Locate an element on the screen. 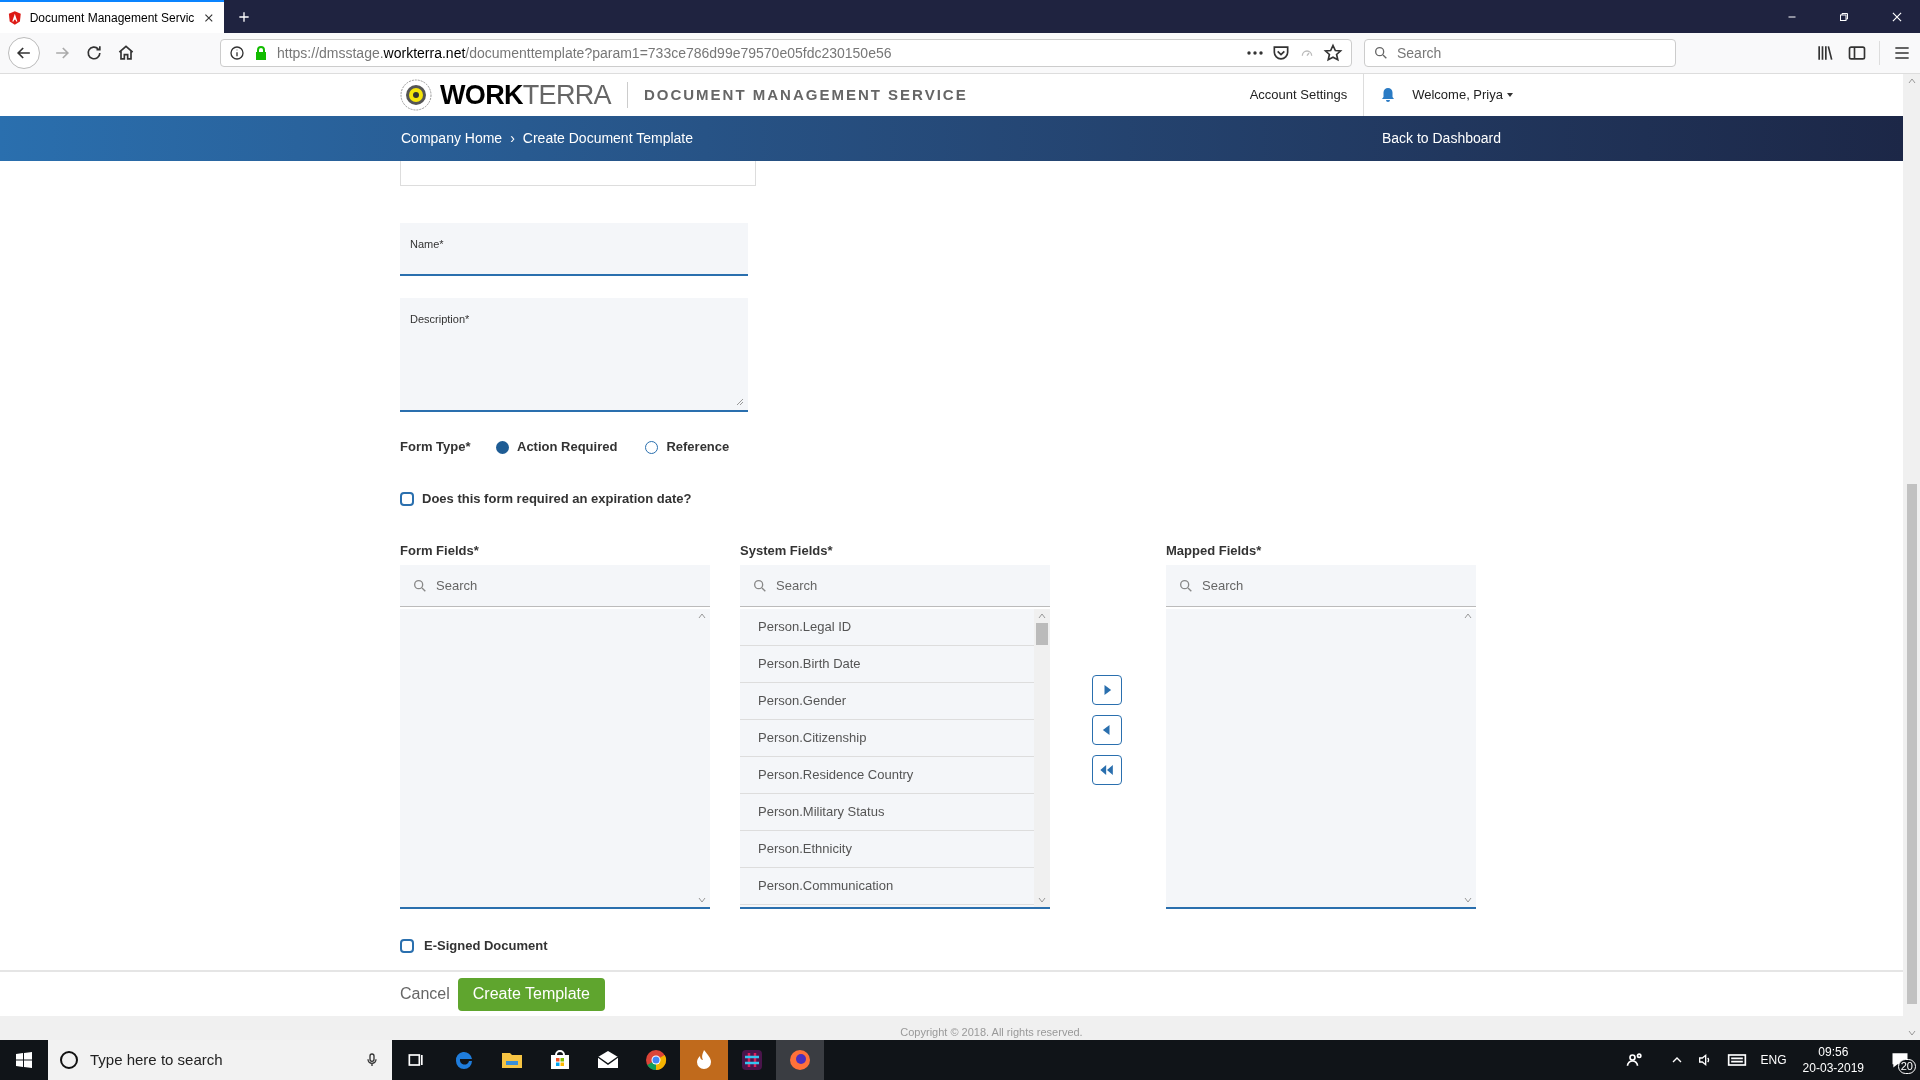 Image resolution: width=1920 pixels, height=1080 pixels. form-type-label: Form Type* is located at coordinates (436, 447).